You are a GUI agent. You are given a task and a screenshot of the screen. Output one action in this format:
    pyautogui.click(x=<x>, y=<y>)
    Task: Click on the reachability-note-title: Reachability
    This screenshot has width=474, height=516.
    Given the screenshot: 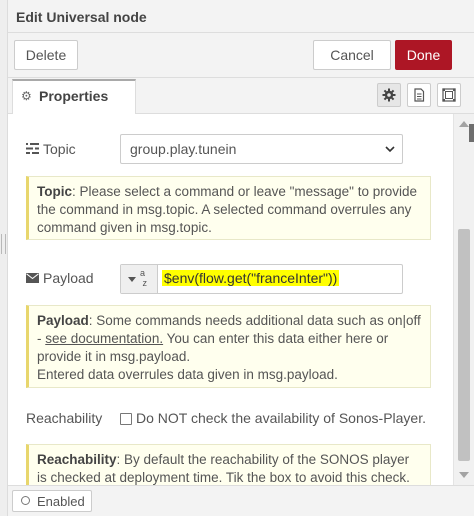 What is the action you would take?
    pyautogui.click(x=77, y=459)
    